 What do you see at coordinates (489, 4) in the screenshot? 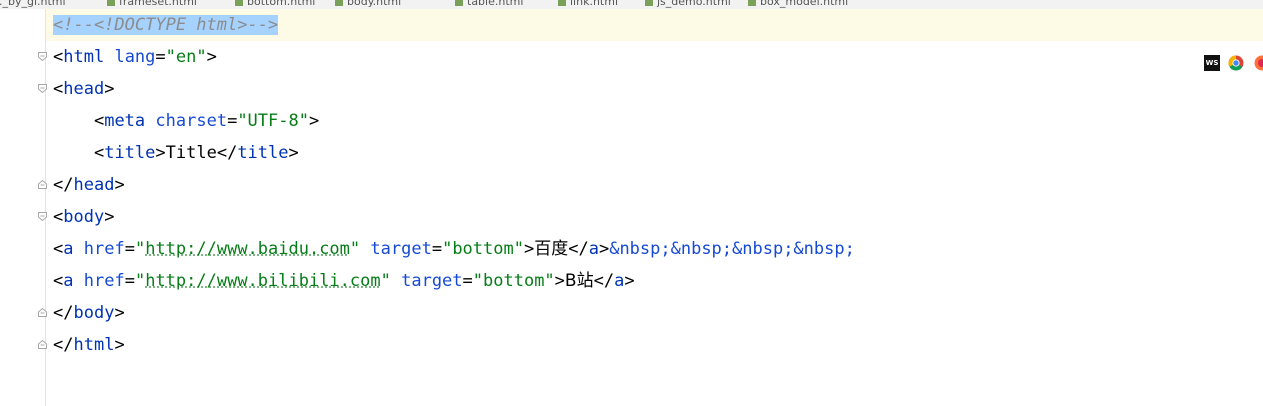
I see `tab-file-5: table.html` at bounding box center [489, 4].